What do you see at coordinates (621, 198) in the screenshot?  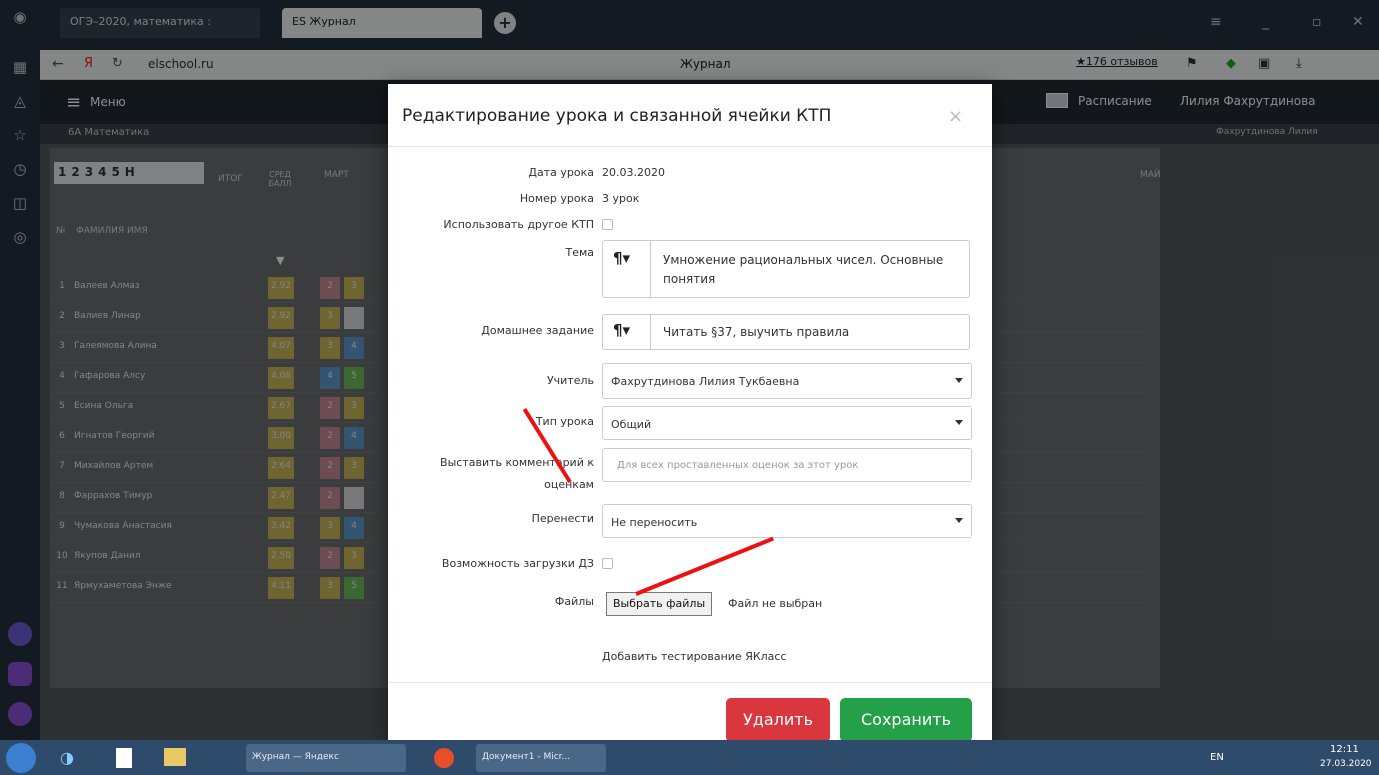 I see `lesson-num-value: 3 урок` at bounding box center [621, 198].